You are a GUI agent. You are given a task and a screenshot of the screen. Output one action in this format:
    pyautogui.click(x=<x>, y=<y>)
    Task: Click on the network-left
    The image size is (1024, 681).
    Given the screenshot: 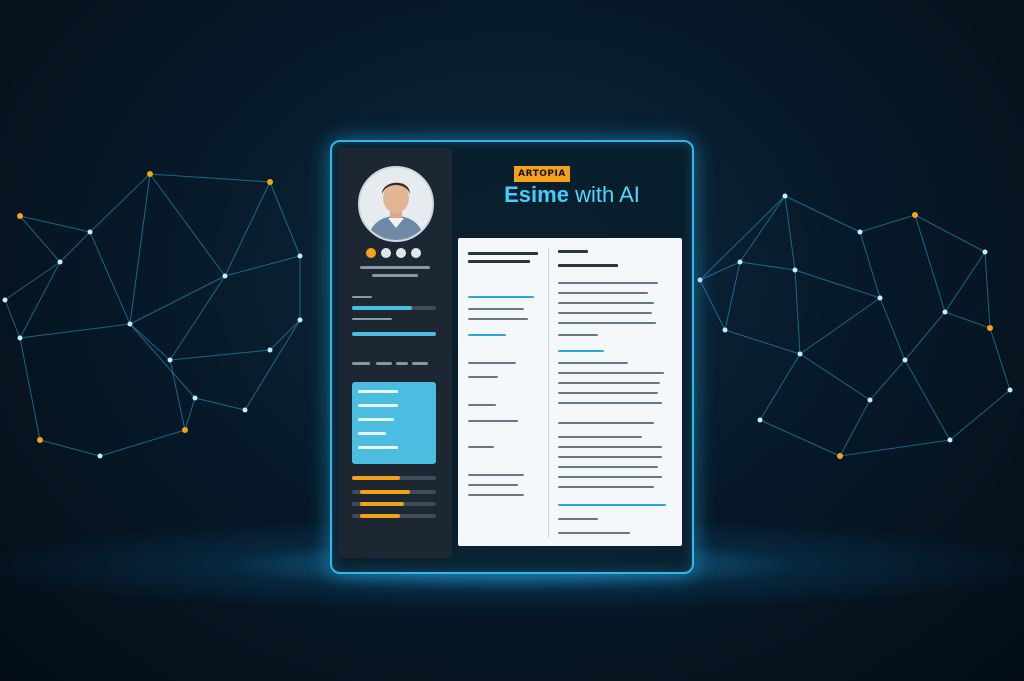 What is the action you would take?
    pyautogui.click(x=152, y=315)
    